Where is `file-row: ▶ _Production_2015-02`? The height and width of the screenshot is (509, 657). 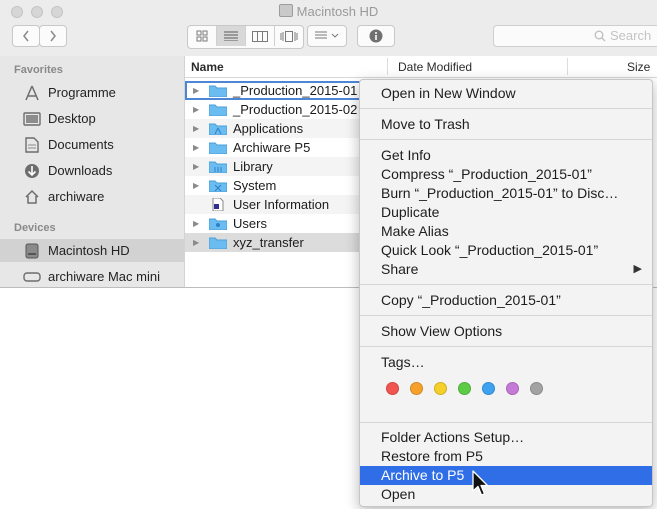
file-row: ▶ _Production_2015-02 is located at coordinates (280, 109).